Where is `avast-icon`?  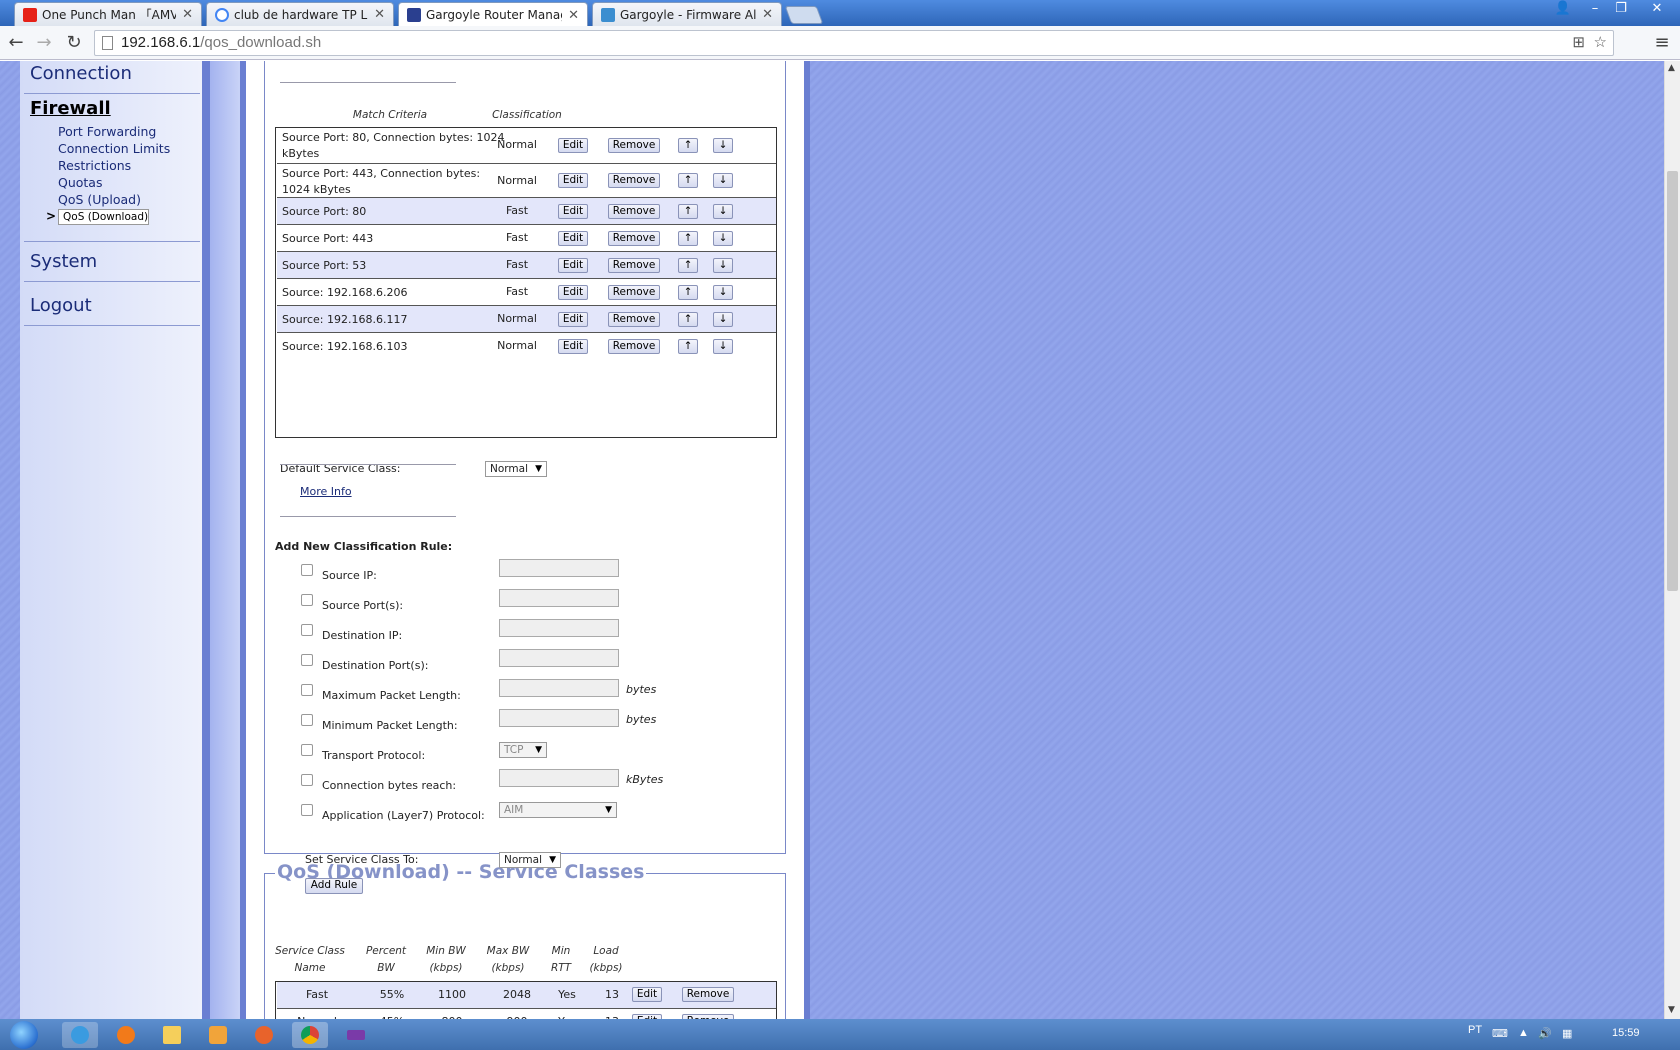
avast-icon is located at coordinates (126, 1035).